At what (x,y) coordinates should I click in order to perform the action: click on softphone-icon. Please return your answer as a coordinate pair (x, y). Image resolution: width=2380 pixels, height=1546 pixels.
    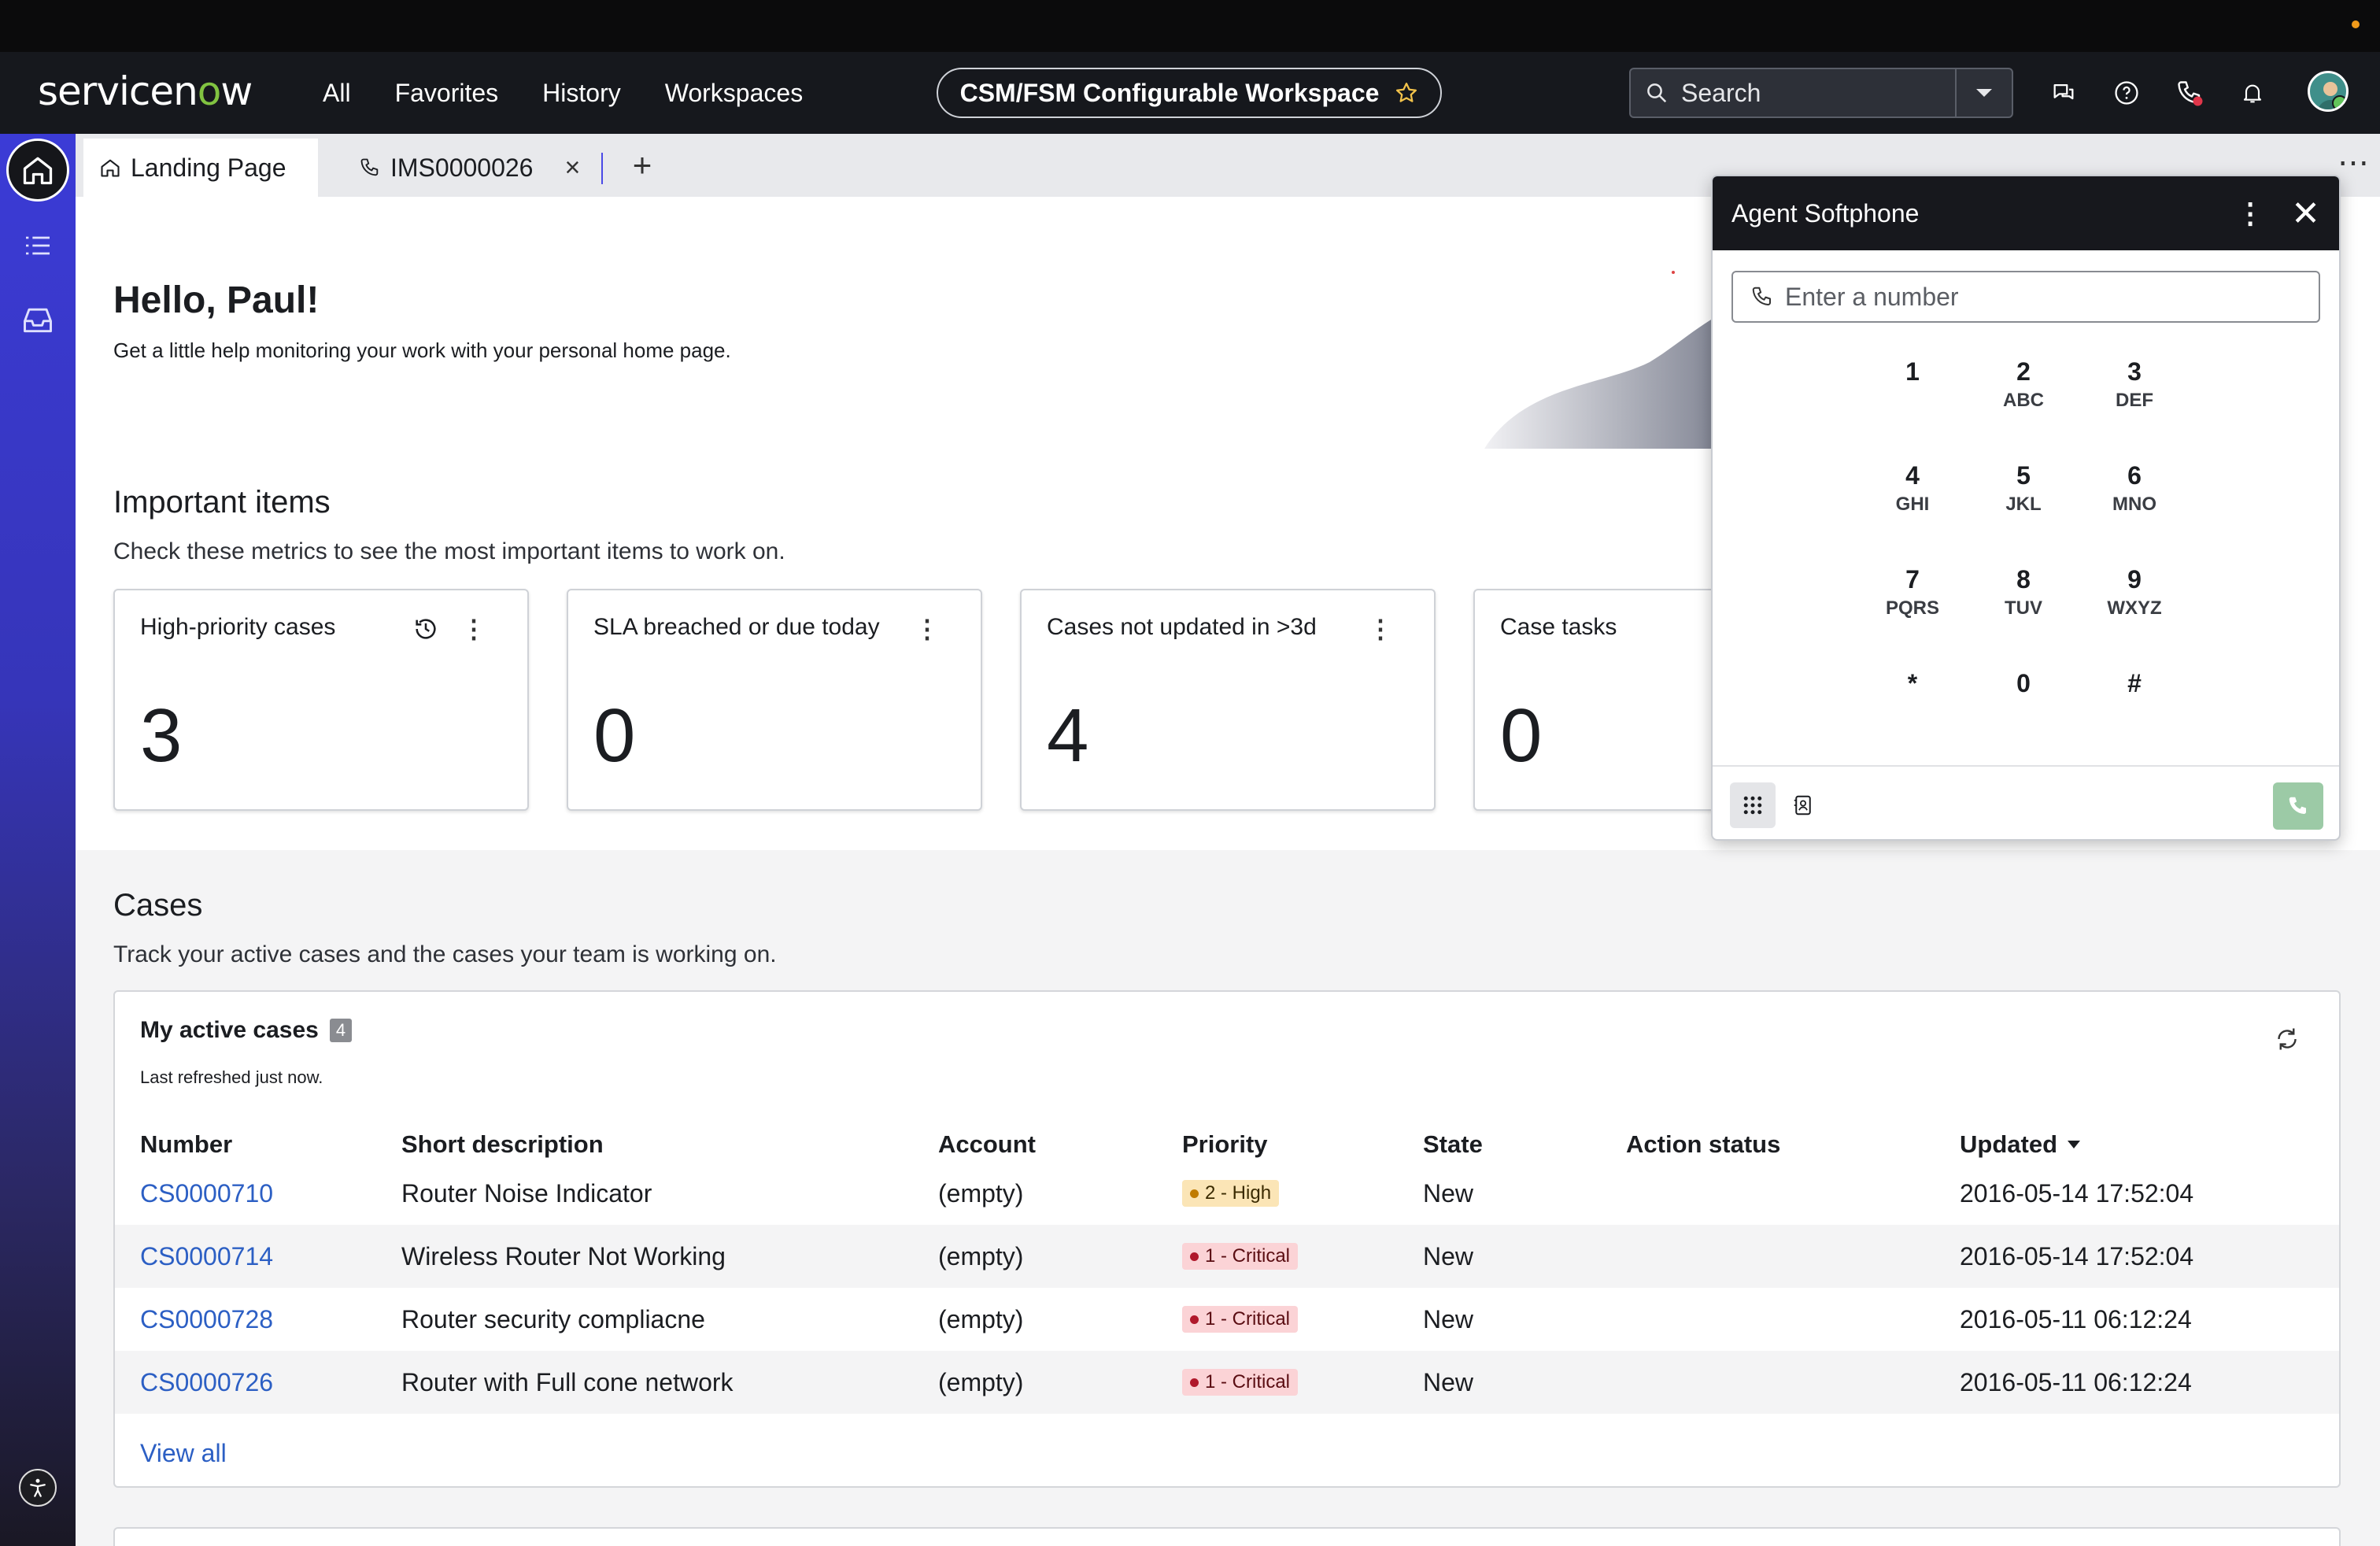
    Looking at the image, I should click on (2189, 93).